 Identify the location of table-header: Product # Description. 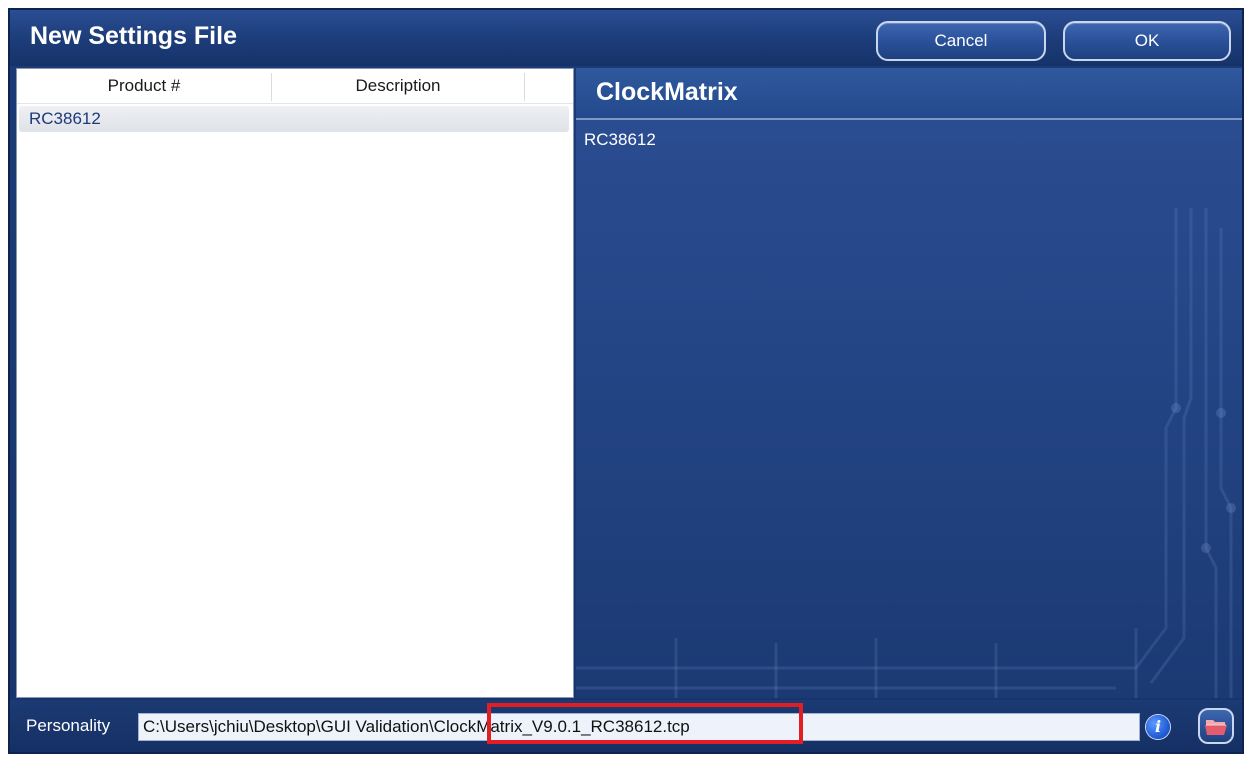
(295, 86).